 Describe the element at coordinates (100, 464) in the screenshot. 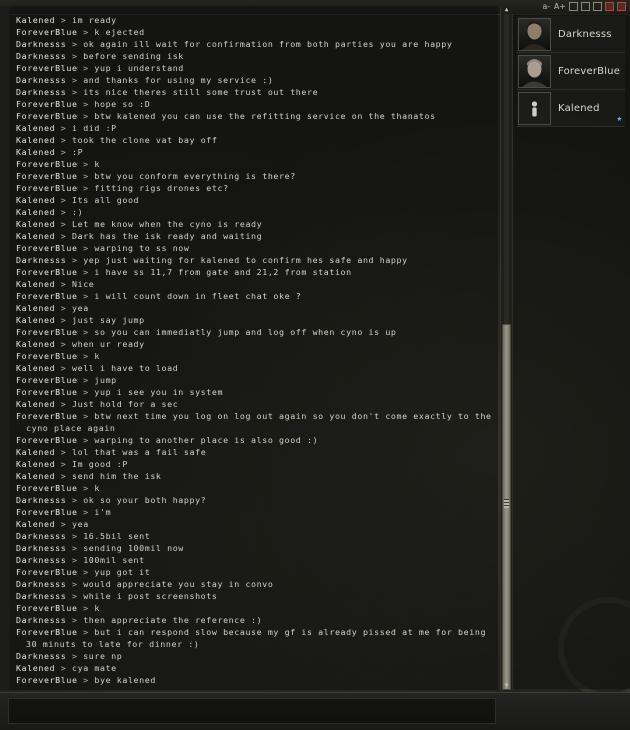

I see `message-text: Im good :P` at that location.